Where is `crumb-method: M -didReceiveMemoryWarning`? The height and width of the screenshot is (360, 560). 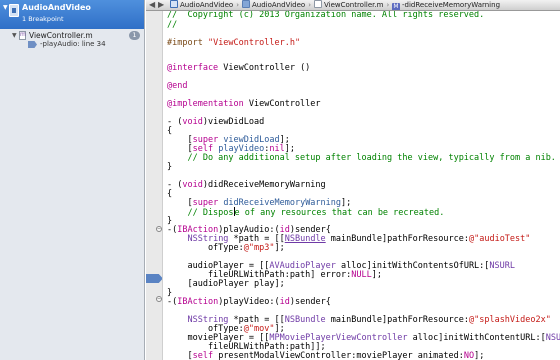 crumb-method: M -didReceiveMemoryWarning is located at coordinates (446, 5).